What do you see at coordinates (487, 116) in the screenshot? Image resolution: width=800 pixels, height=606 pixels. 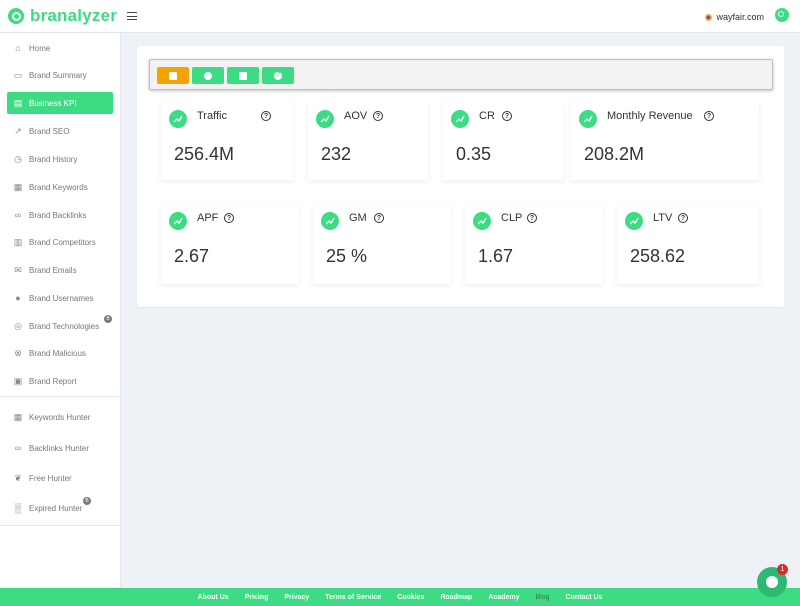 I see `kpi-label: CR` at bounding box center [487, 116].